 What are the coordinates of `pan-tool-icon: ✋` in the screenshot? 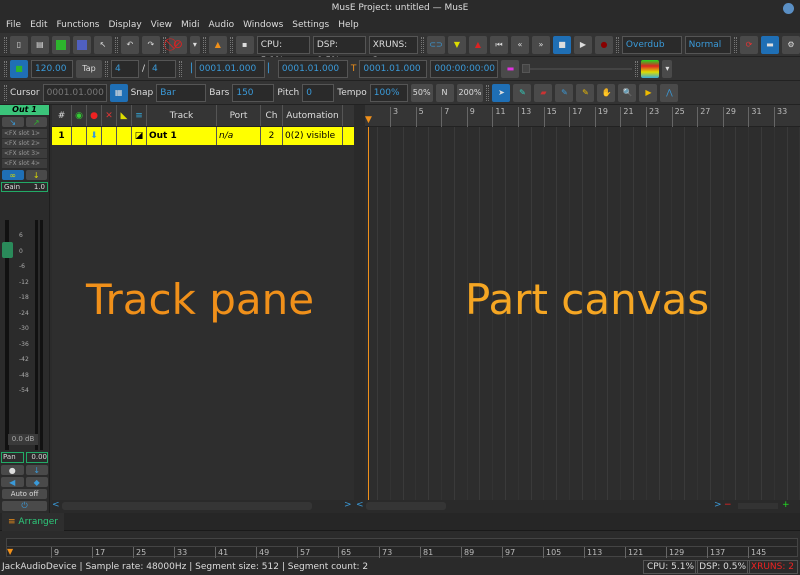 It's located at (606, 92).